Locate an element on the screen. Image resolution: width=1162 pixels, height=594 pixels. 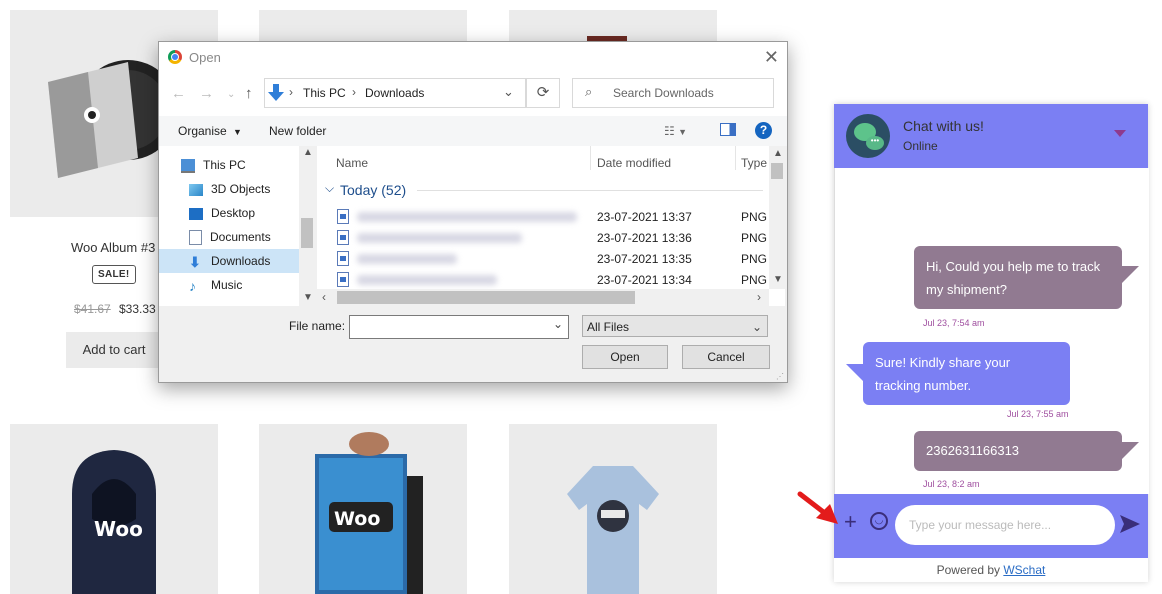
close-icon: ✕ is located at coordinates (771, 57).